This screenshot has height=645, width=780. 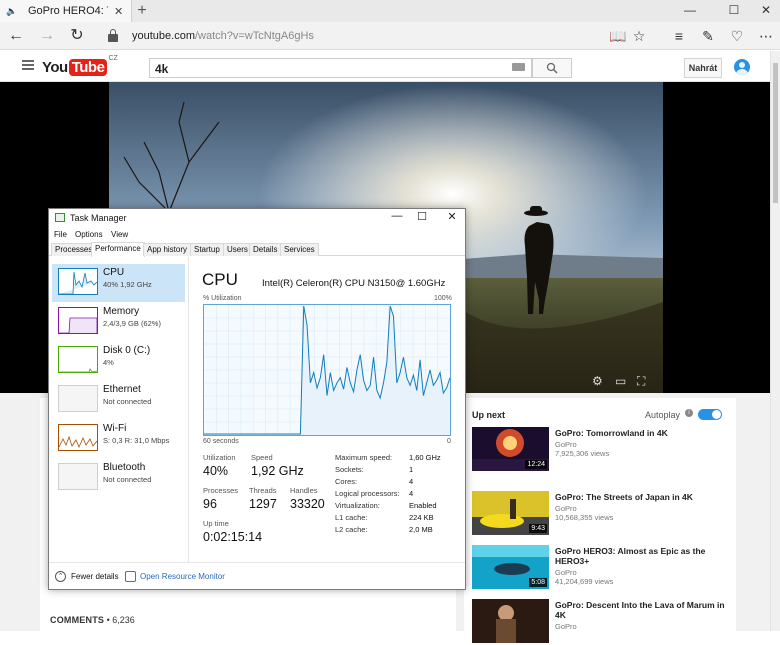 I want to click on video-thumbnail: 5:08, so click(x=510, y=567).